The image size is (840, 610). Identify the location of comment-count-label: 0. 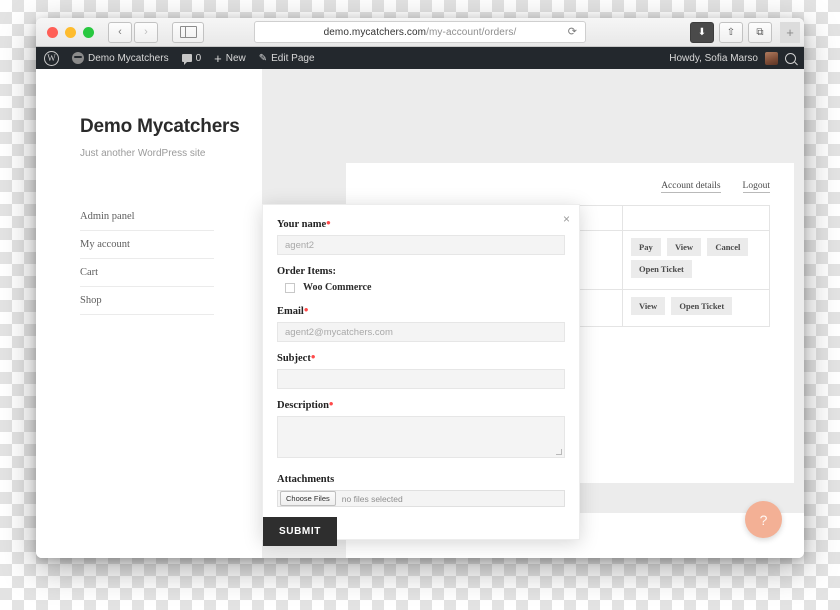
(198, 58).